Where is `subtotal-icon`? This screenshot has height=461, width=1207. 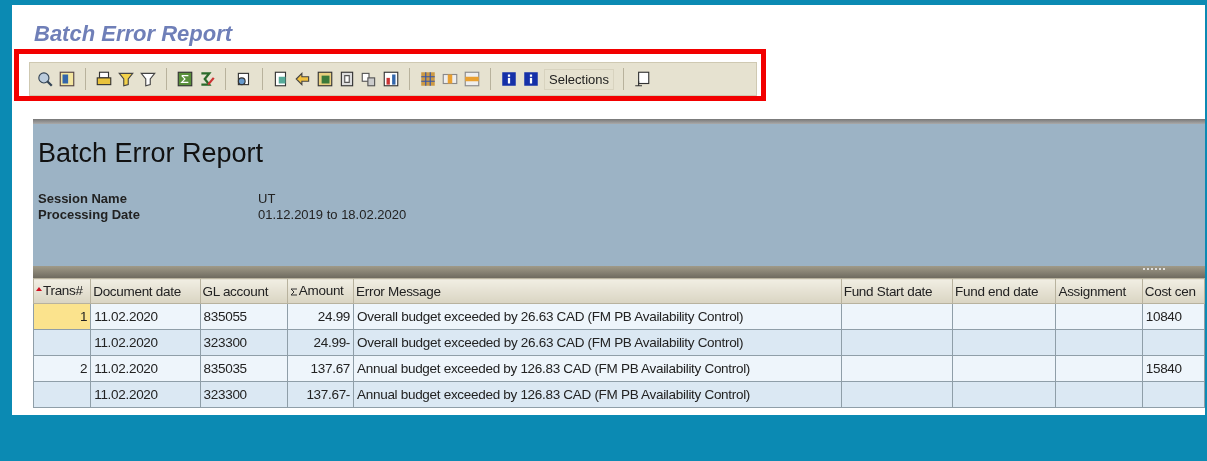 subtotal-icon is located at coordinates (207, 79).